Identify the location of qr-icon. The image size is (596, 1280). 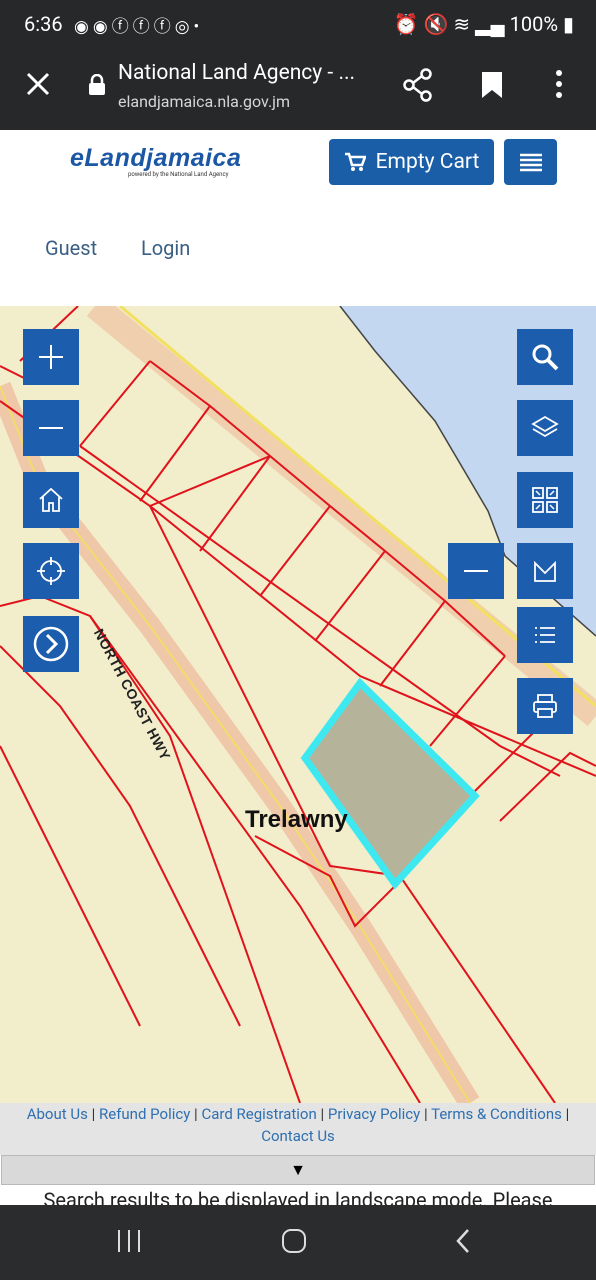
(545, 500).